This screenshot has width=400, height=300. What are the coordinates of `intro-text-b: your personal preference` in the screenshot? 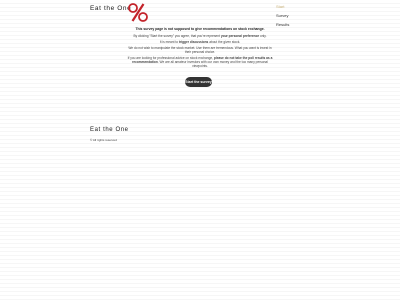 It's located at (240, 36).